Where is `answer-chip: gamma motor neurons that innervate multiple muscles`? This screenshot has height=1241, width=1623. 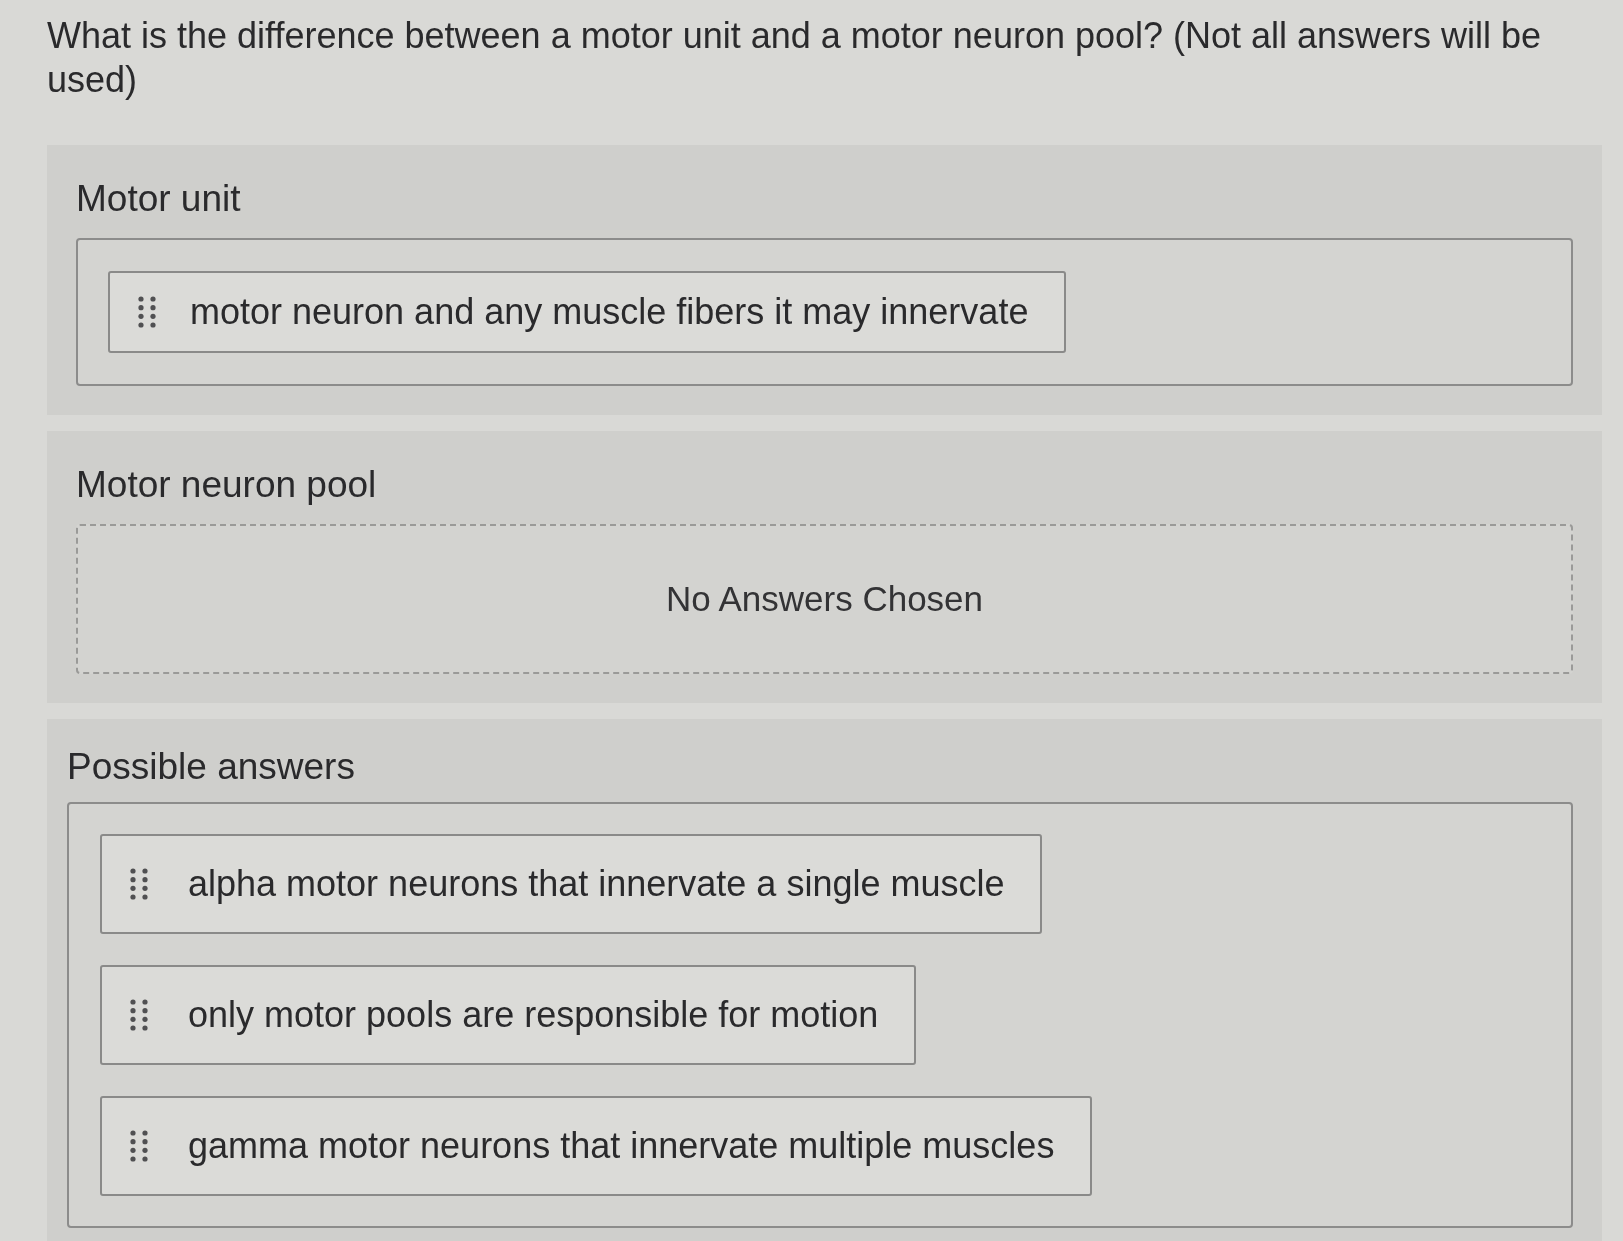 answer-chip: gamma motor neurons that innervate multiple muscles is located at coordinates (596, 1146).